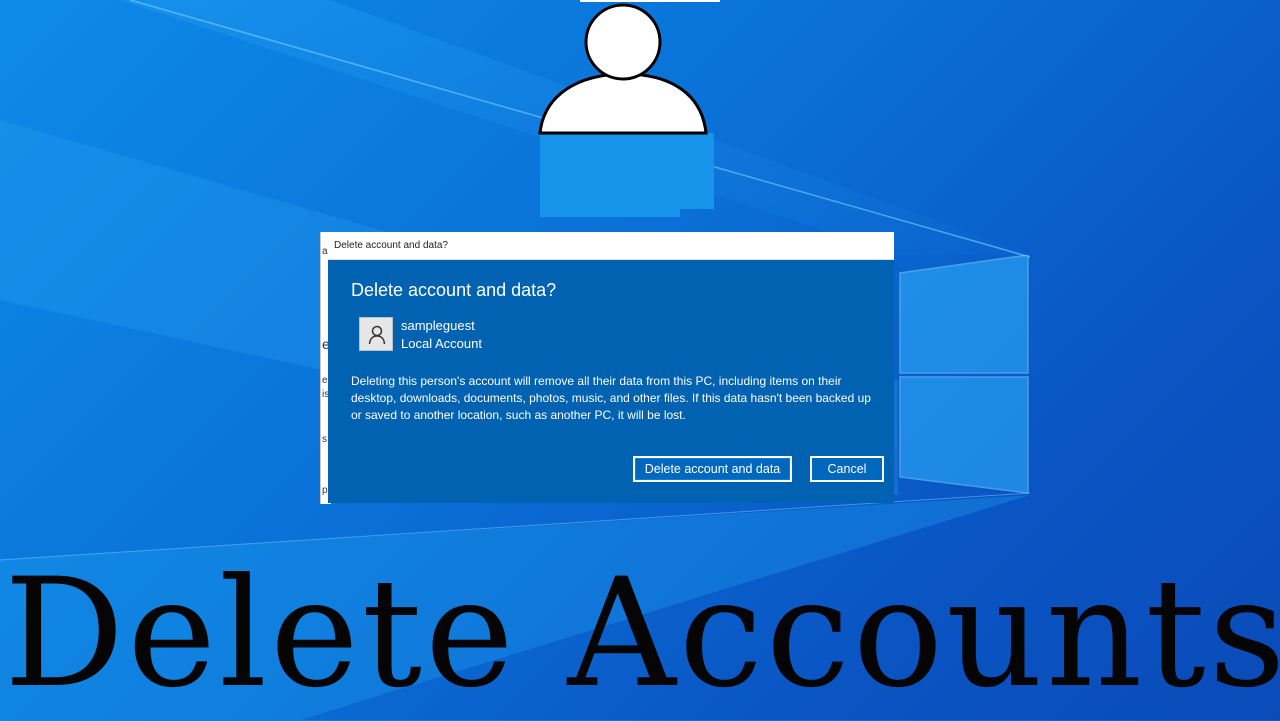 This screenshot has width=1280, height=721. What do you see at coordinates (325, 380) in the screenshot?
I see `background-text-fragment: e` at bounding box center [325, 380].